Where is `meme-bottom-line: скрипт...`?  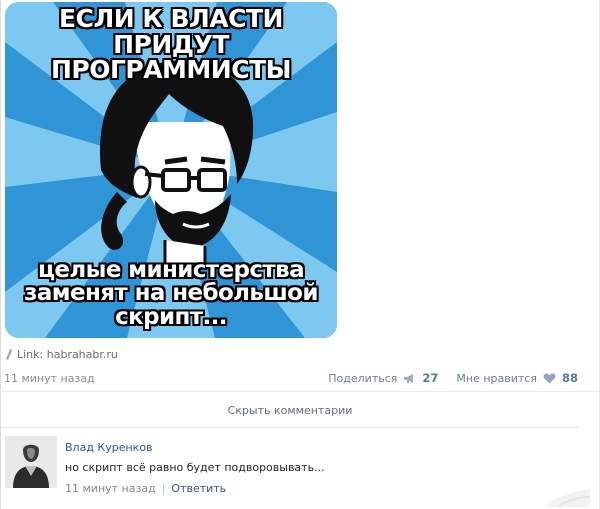 meme-bottom-line: скрипт... is located at coordinates (171, 316).